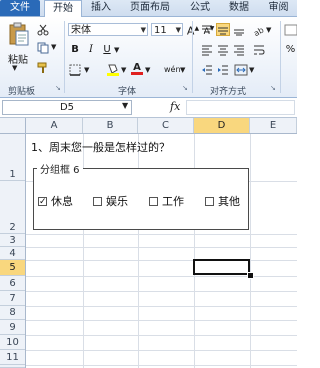 Image resolution: width=320 pixels, height=368 pixels. What do you see at coordinates (127, 92) in the screenshot?
I see `font-group-label: 字体` at bounding box center [127, 92].